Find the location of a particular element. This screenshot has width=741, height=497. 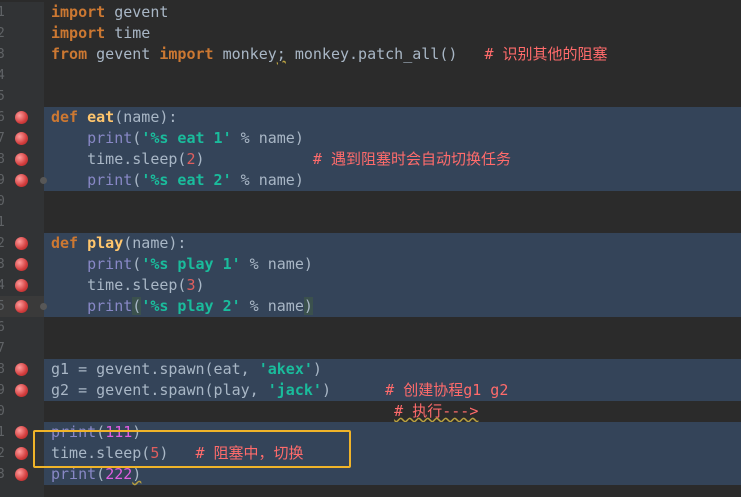

code-text: time.sleep(3) is located at coordinates (127, 285).